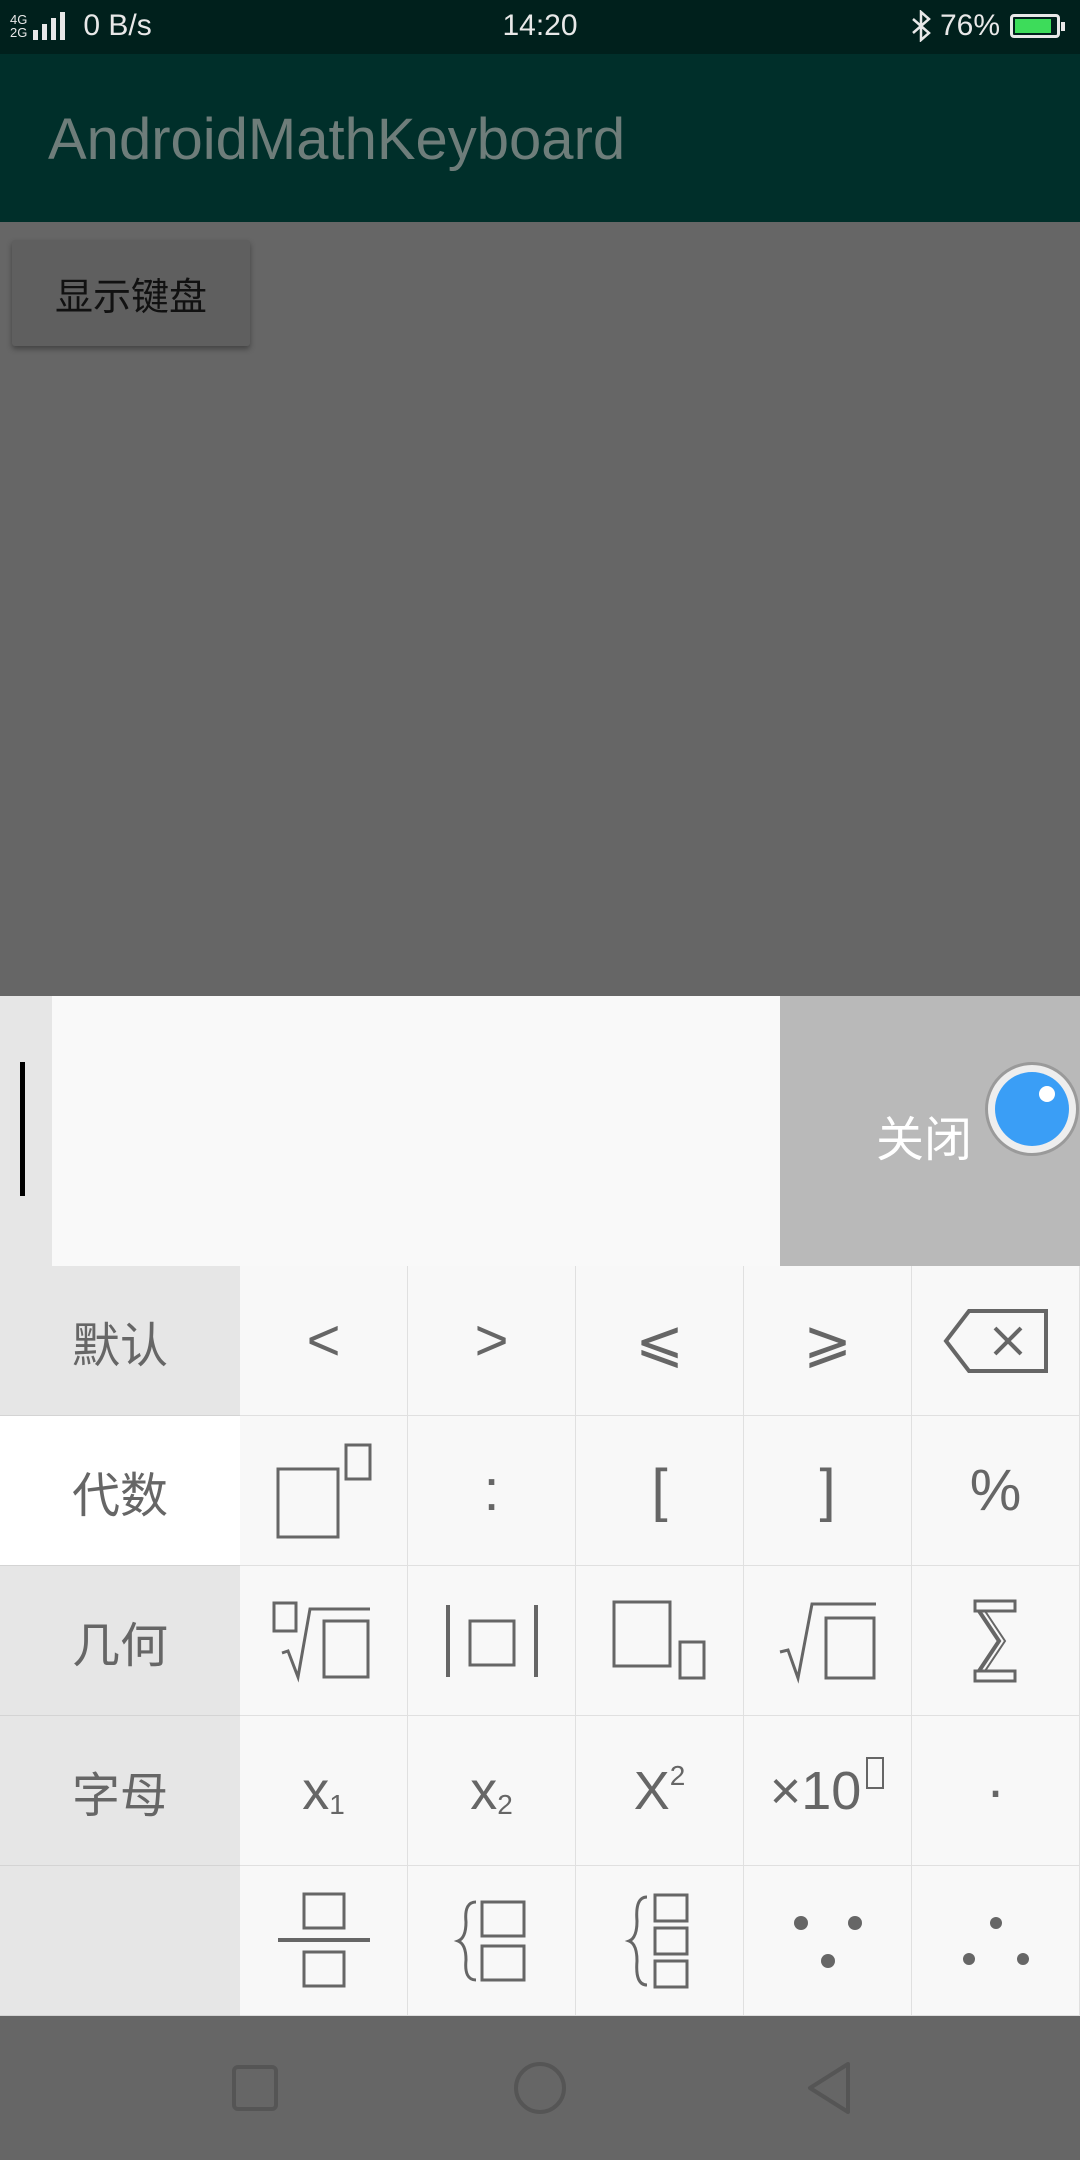 The image size is (1080, 2160). I want to click on status-bar: 4G 2G 0 B/s 14:20 76%, so click(540, 27).